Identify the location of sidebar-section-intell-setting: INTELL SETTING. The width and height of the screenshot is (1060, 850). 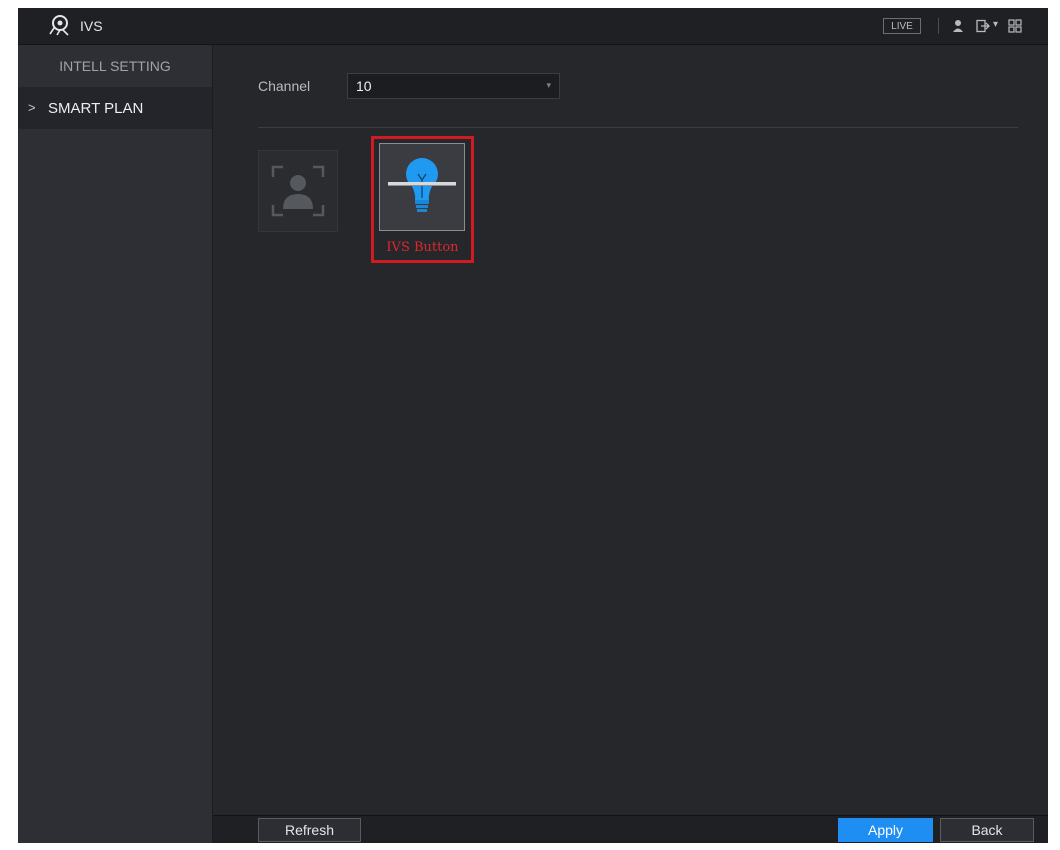
(115, 66).